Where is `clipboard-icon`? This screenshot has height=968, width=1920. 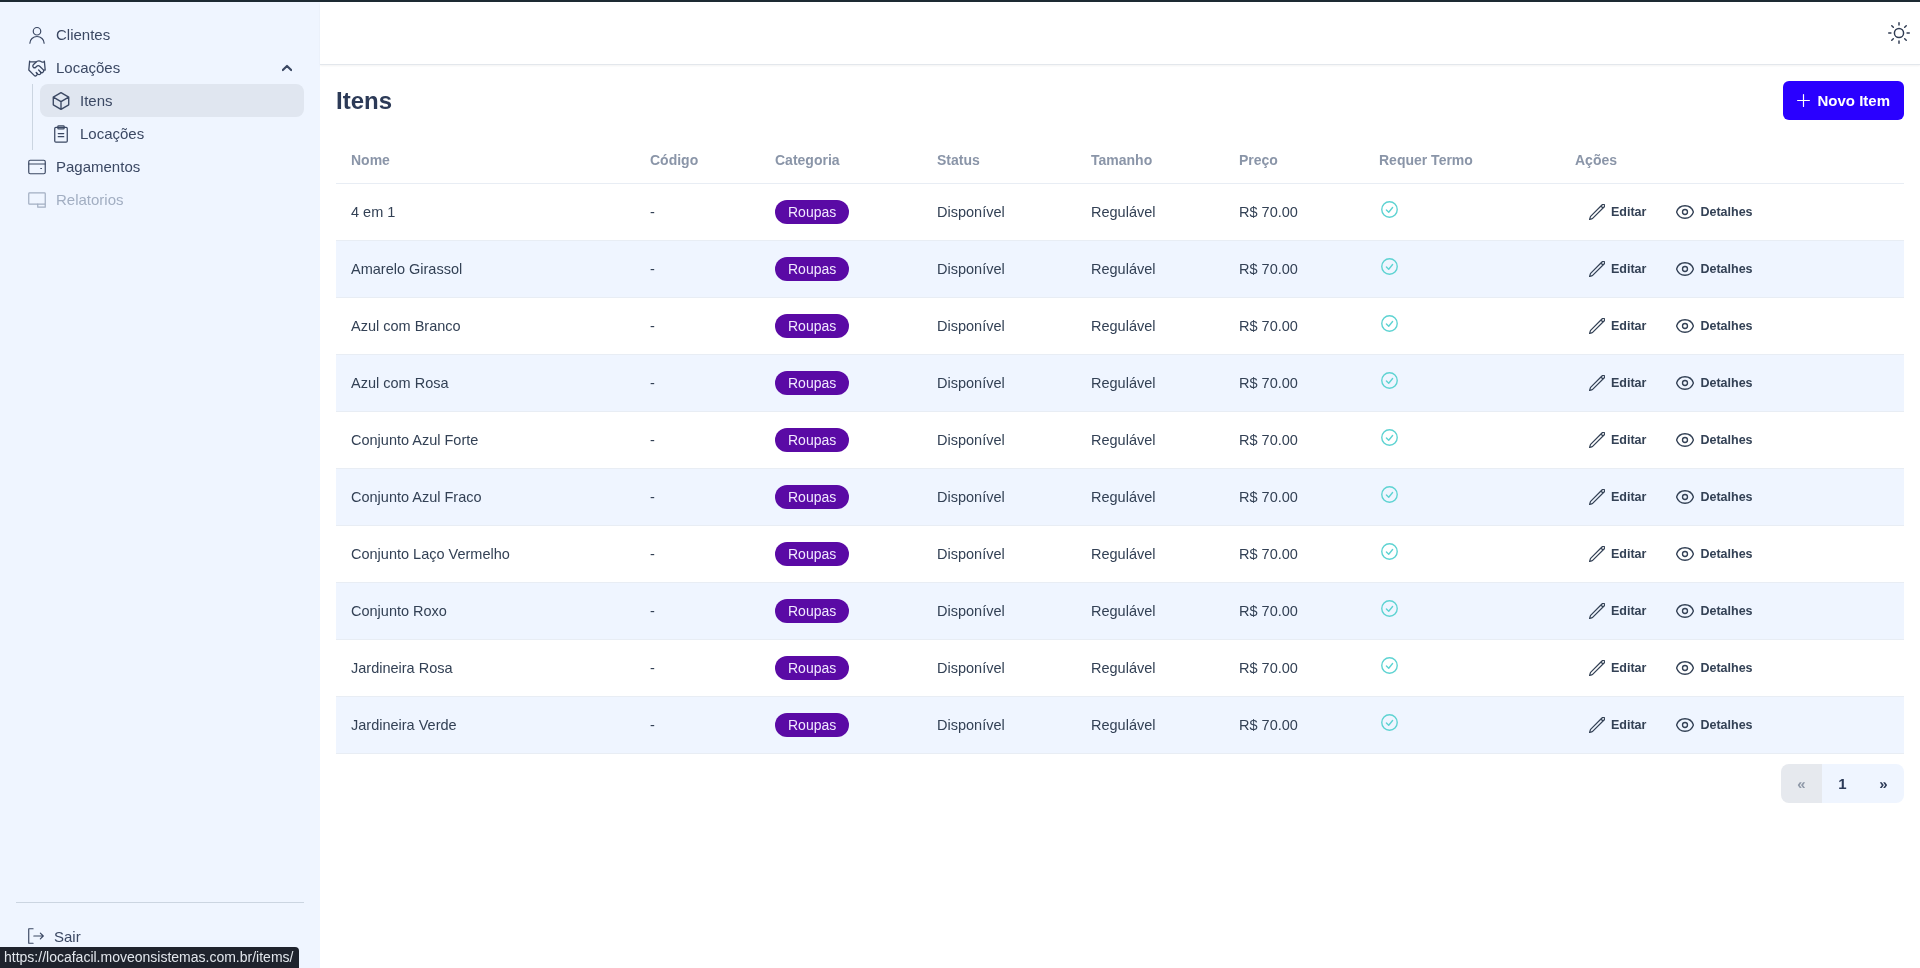 clipboard-icon is located at coordinates (61, 133).